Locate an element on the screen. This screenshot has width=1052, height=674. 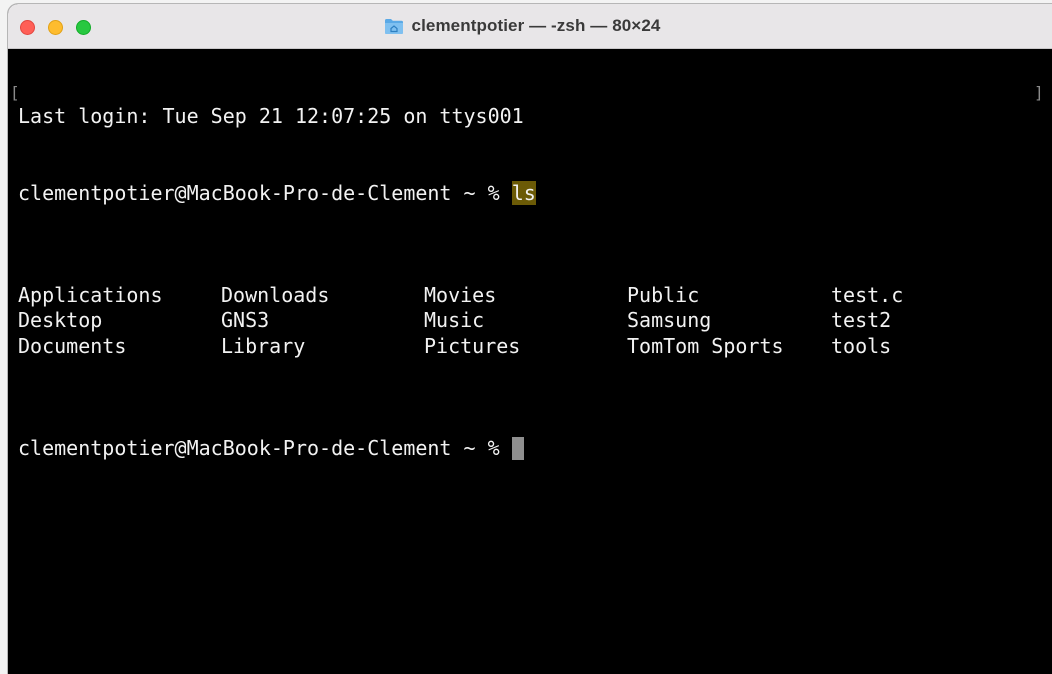
list-item: Desktop is located at coordinates (60, 320).